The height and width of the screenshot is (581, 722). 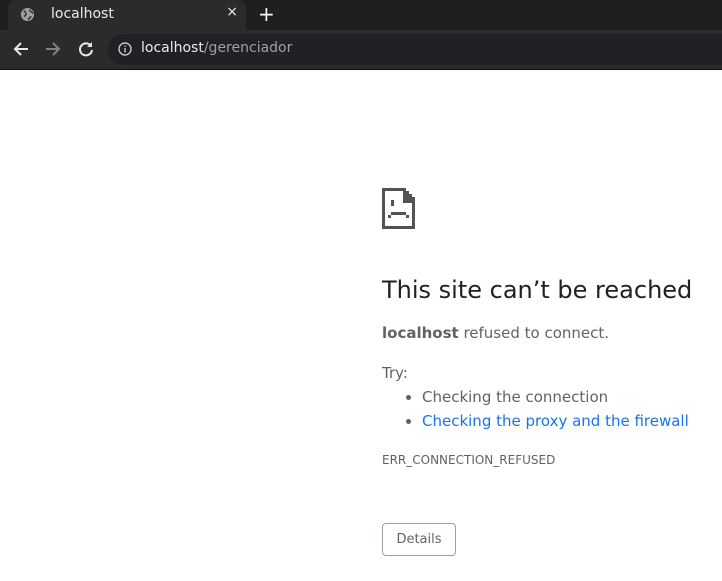 I want to click on new-tab-button: +, so click(x=266, y=14).